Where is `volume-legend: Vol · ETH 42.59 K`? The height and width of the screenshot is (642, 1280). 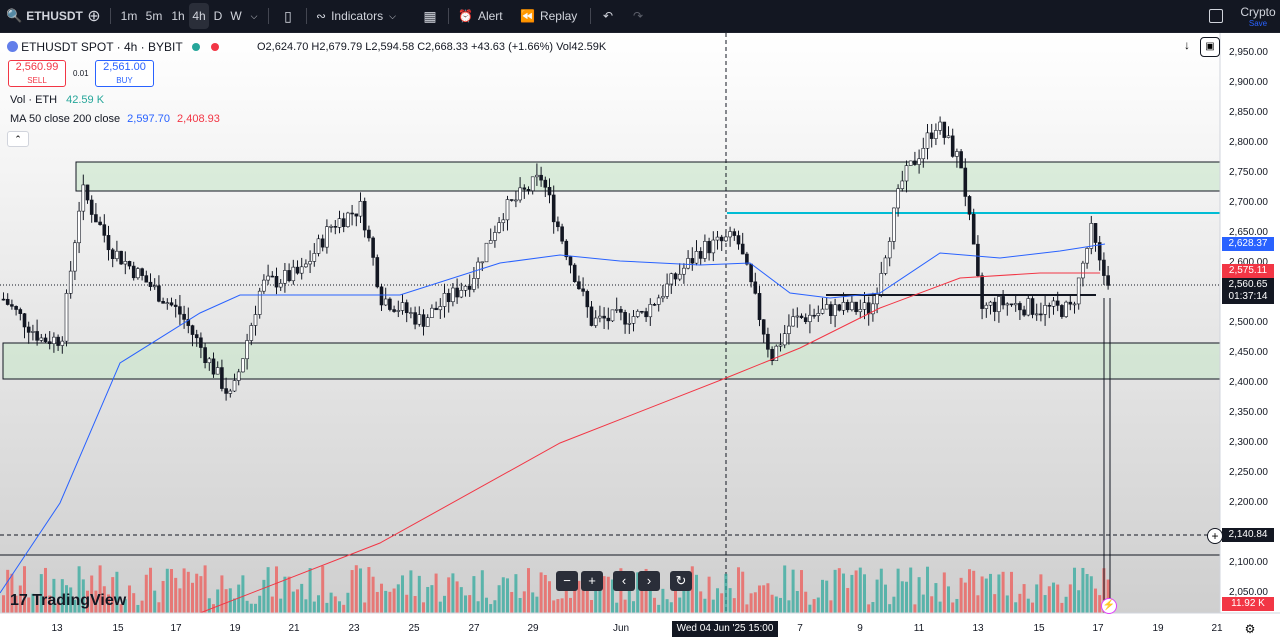
volume-legend: Vol · ETH 42.59 K is located at coordinates (57, 100).